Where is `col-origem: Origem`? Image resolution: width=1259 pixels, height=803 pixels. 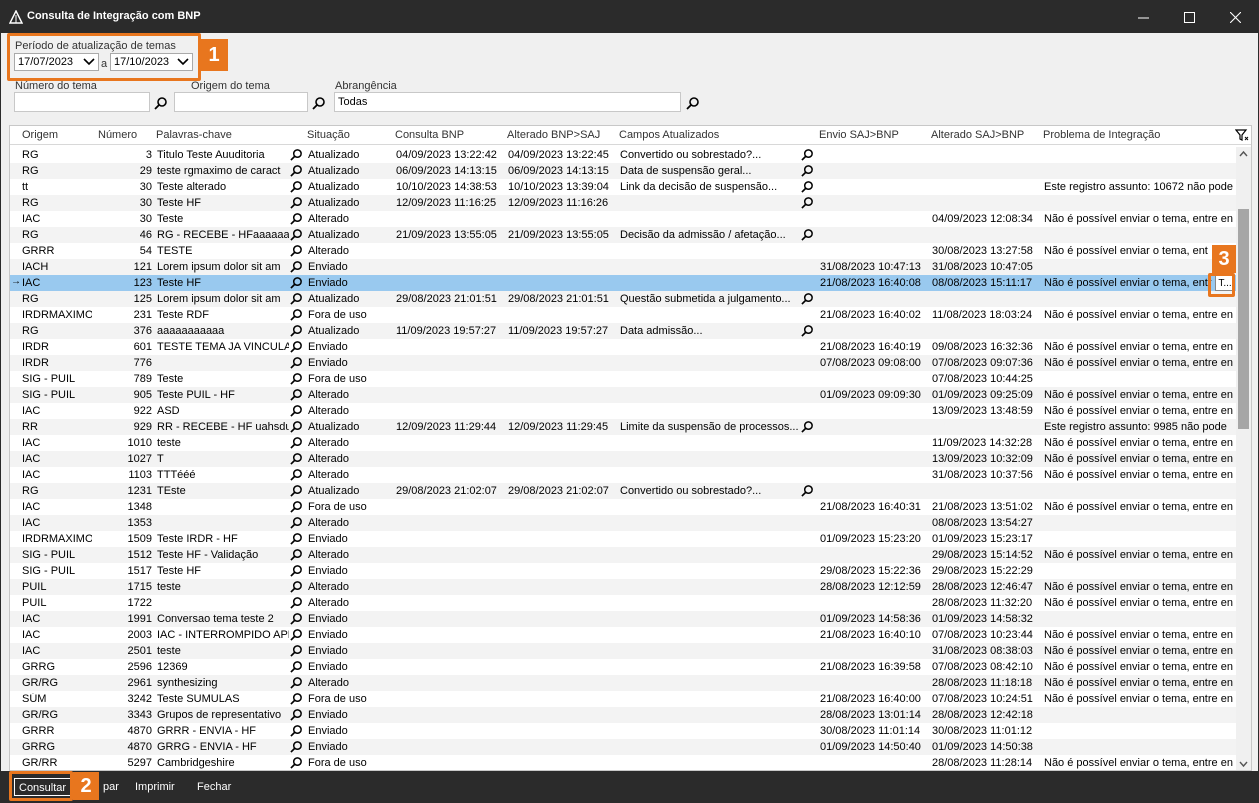
col-origem: Origem is located at coordinates (40, 135).